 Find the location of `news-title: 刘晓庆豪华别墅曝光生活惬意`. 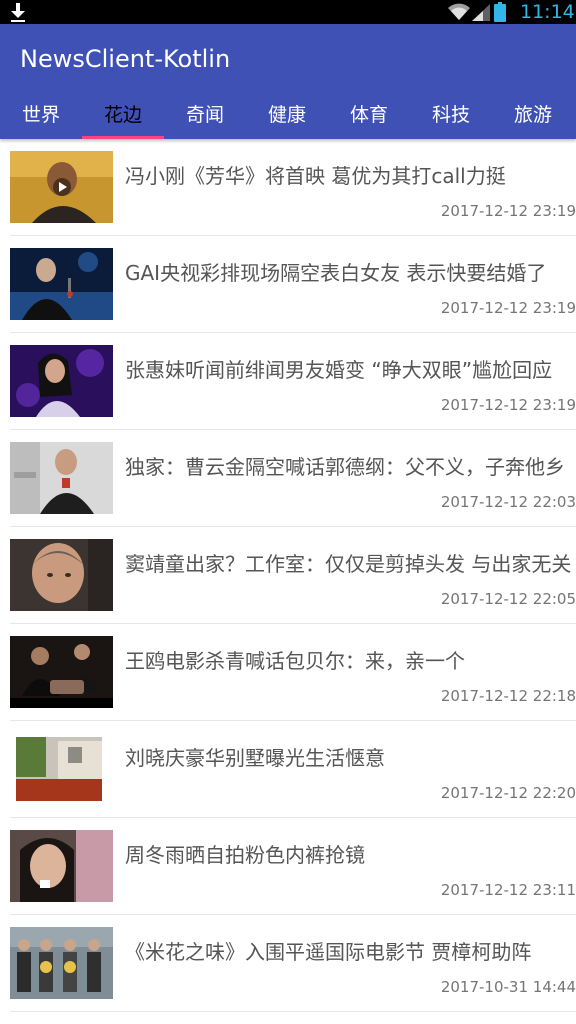

news-title: 刘晓庆豪华别墅曝光生活惬意 is located at coordinates (255, 758).